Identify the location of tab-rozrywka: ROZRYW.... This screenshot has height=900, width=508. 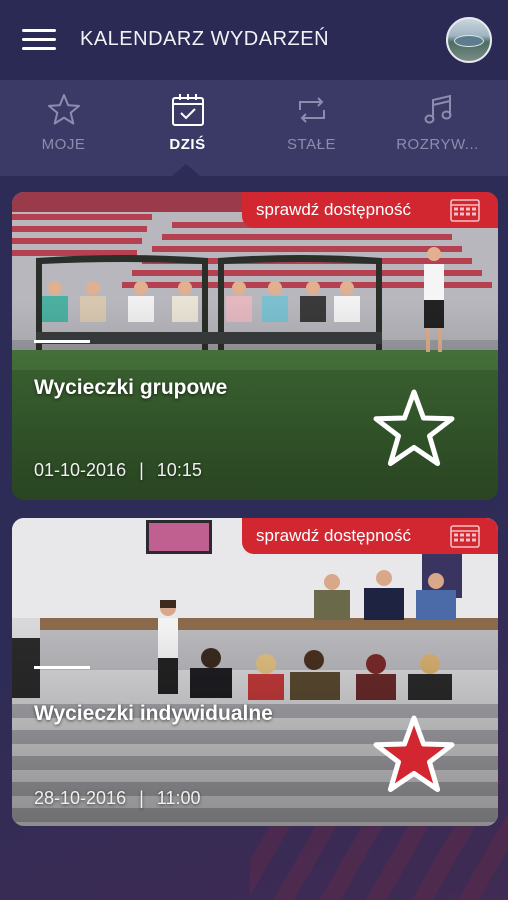
(437, 128).